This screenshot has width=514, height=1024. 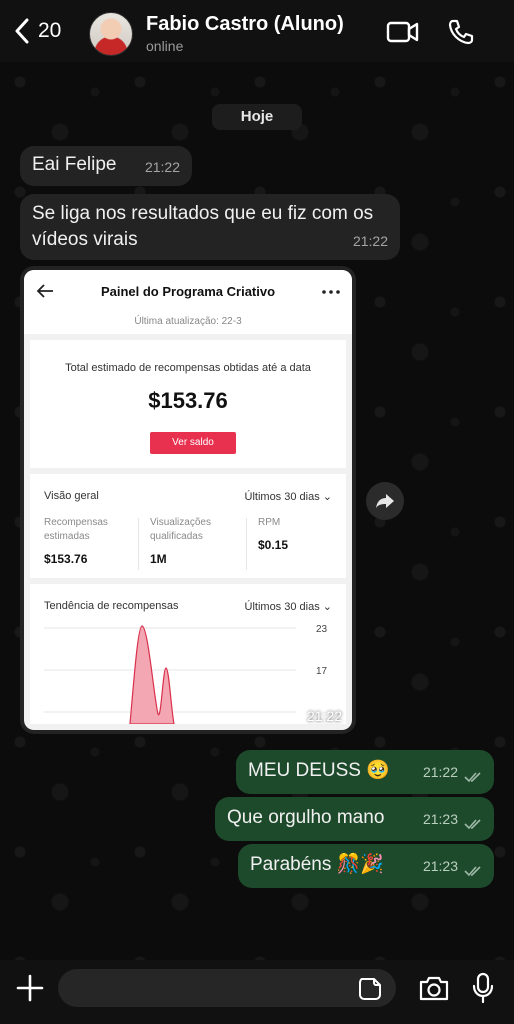 What do you see at coordinates (288, 497) in the screenshot?
I see `overview-range: Últimos 30 dias ⌄` at bounding box center [288, 497].